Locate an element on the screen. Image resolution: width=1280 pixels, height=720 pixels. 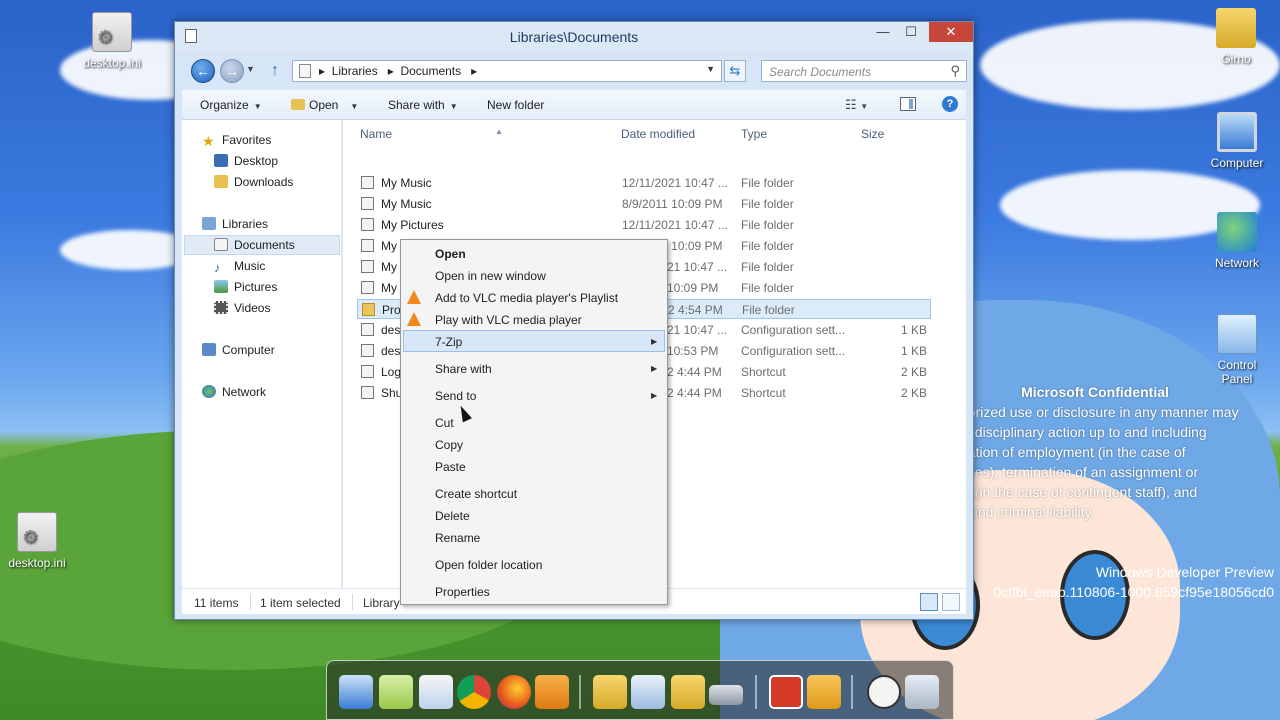
menu-item-copy: Copy is located at coordinates (449, 445).